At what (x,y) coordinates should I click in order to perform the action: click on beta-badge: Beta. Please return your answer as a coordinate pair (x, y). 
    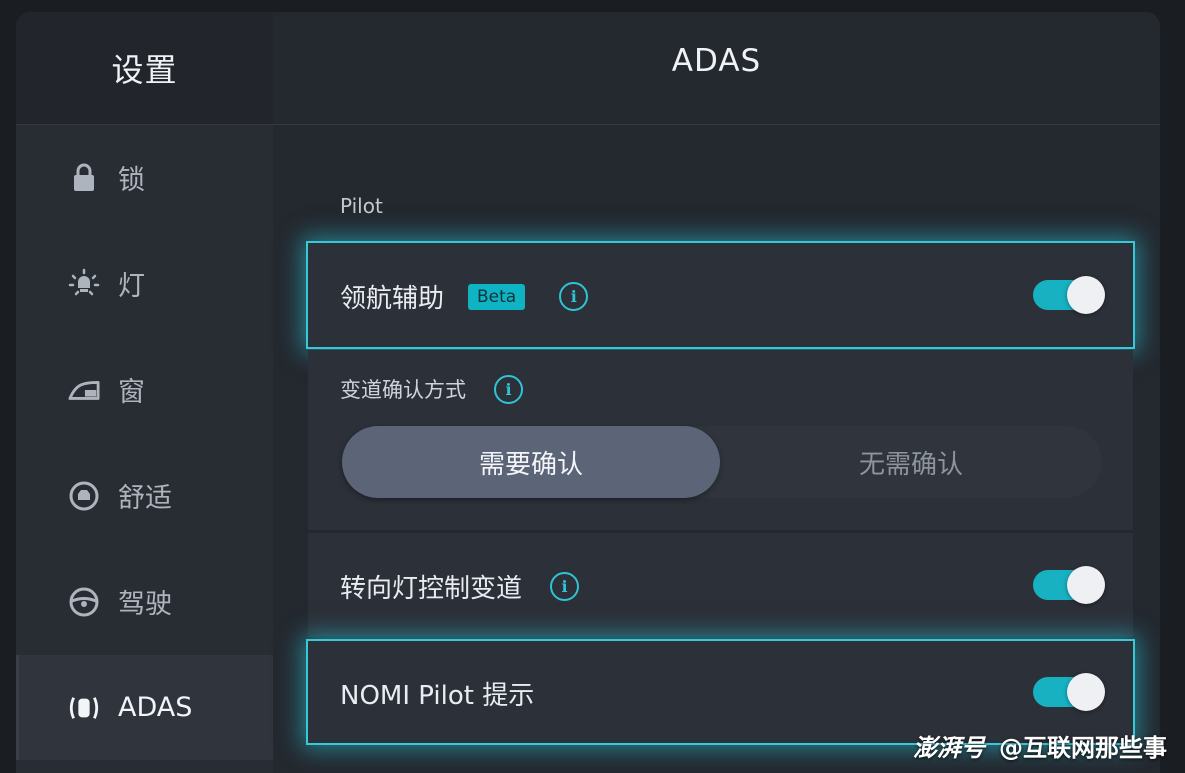
    Looking at the image, I should click on (497, 296).